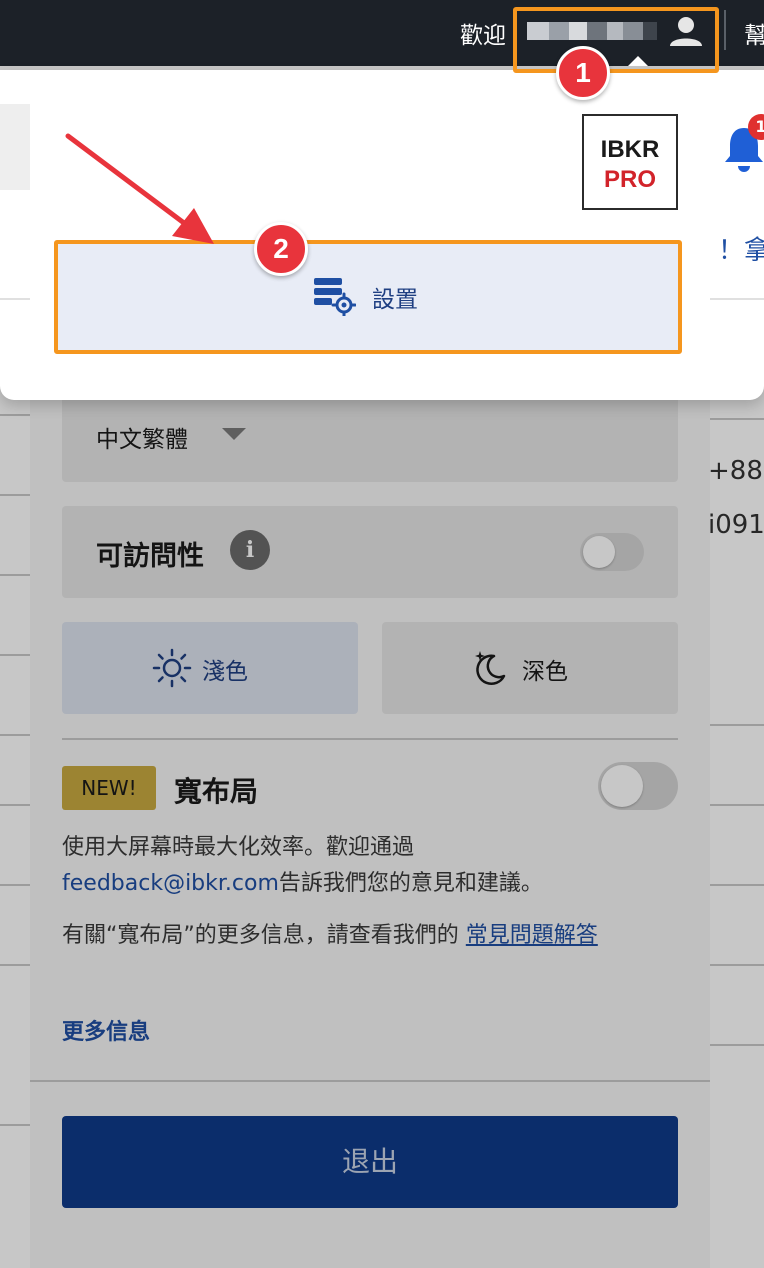 The height and width of the screenshot is (1268, 764). I want to click on step-badge-2: 2, so click(281, 249).